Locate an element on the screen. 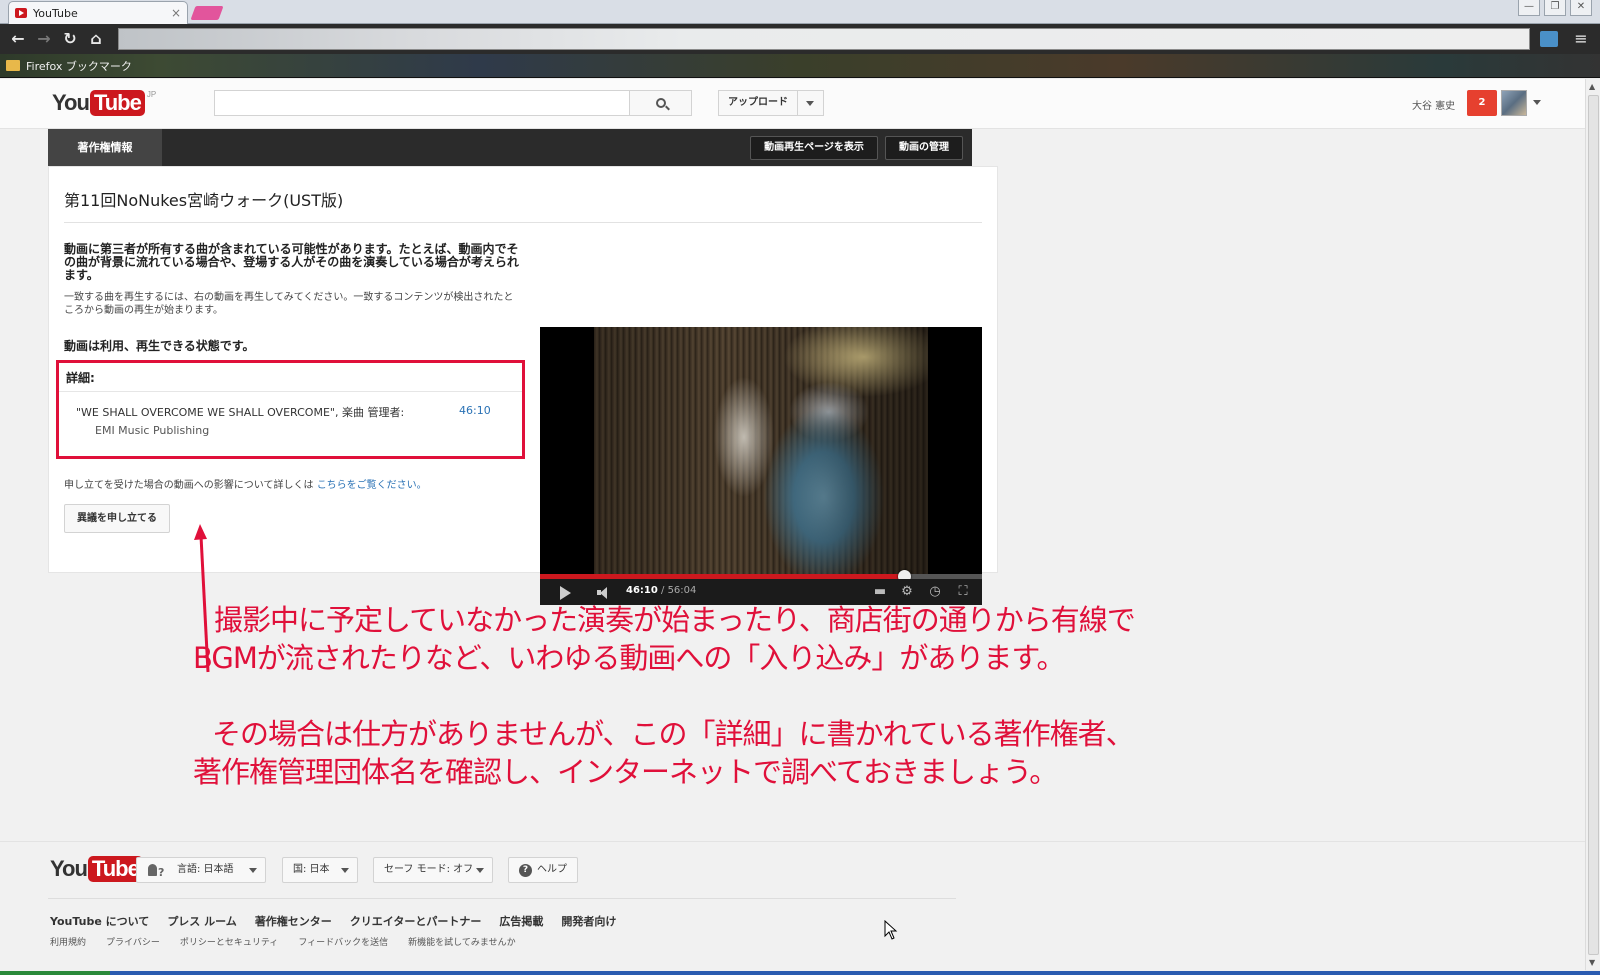 This screenshot has width=1600, height=975. search-input is located at coordinates (422, 103).